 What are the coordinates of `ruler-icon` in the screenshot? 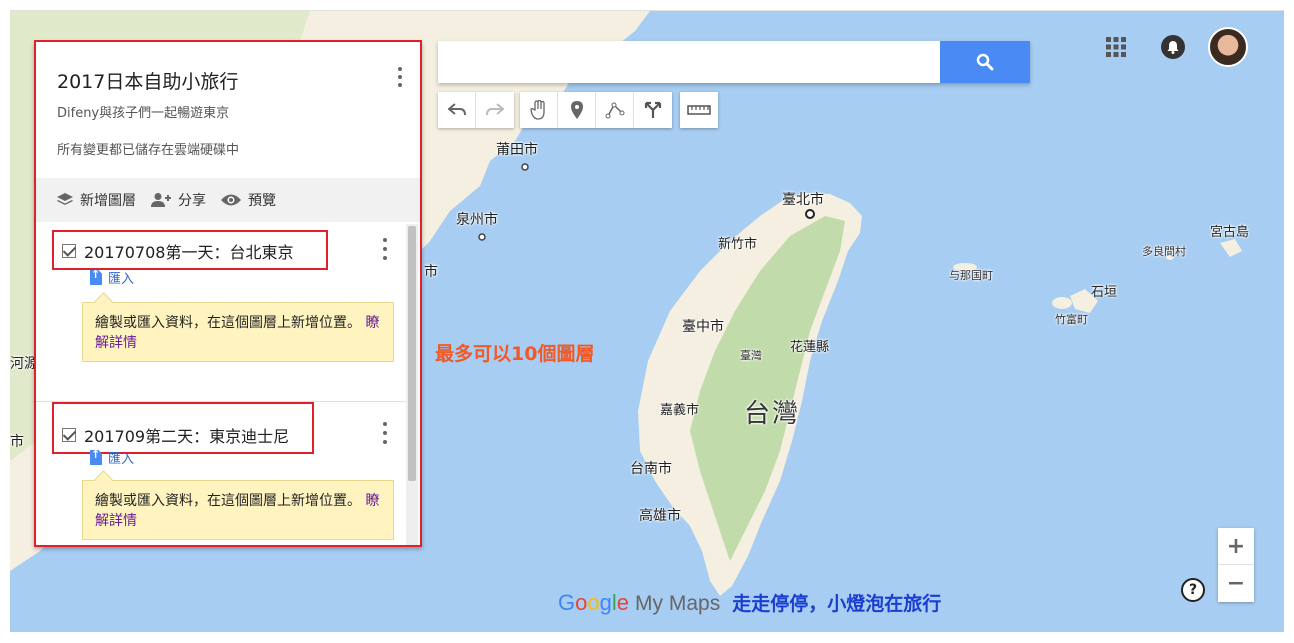 It's located at (699, 110).